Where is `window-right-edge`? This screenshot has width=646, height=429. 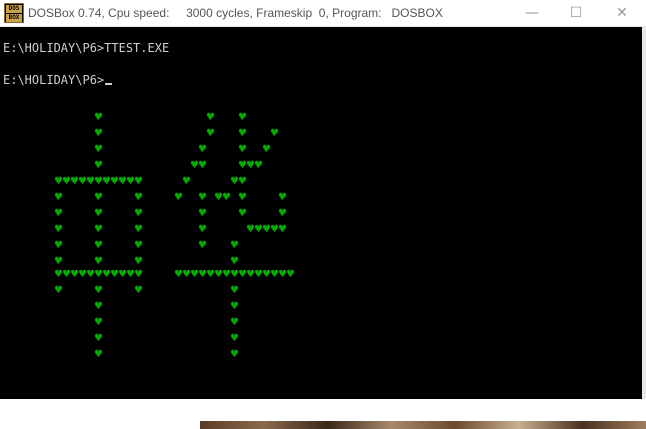 window-right-edge is located at coordinates (644, 213).